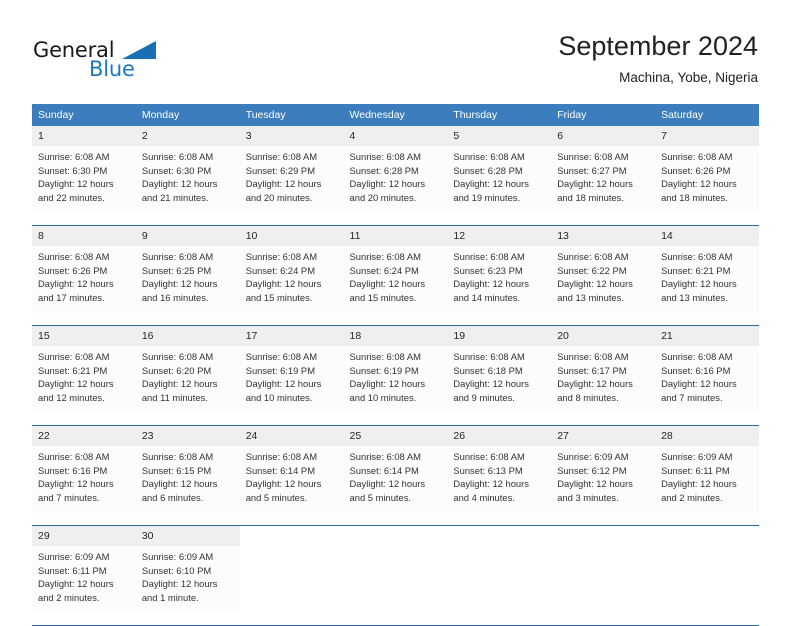 Image resolution: width=792 pixels, height=626 pixels. What do you see at coordinates (395, 519) in the screenshot?
I see `week-separator-rule` at bounding box center [395, 519].